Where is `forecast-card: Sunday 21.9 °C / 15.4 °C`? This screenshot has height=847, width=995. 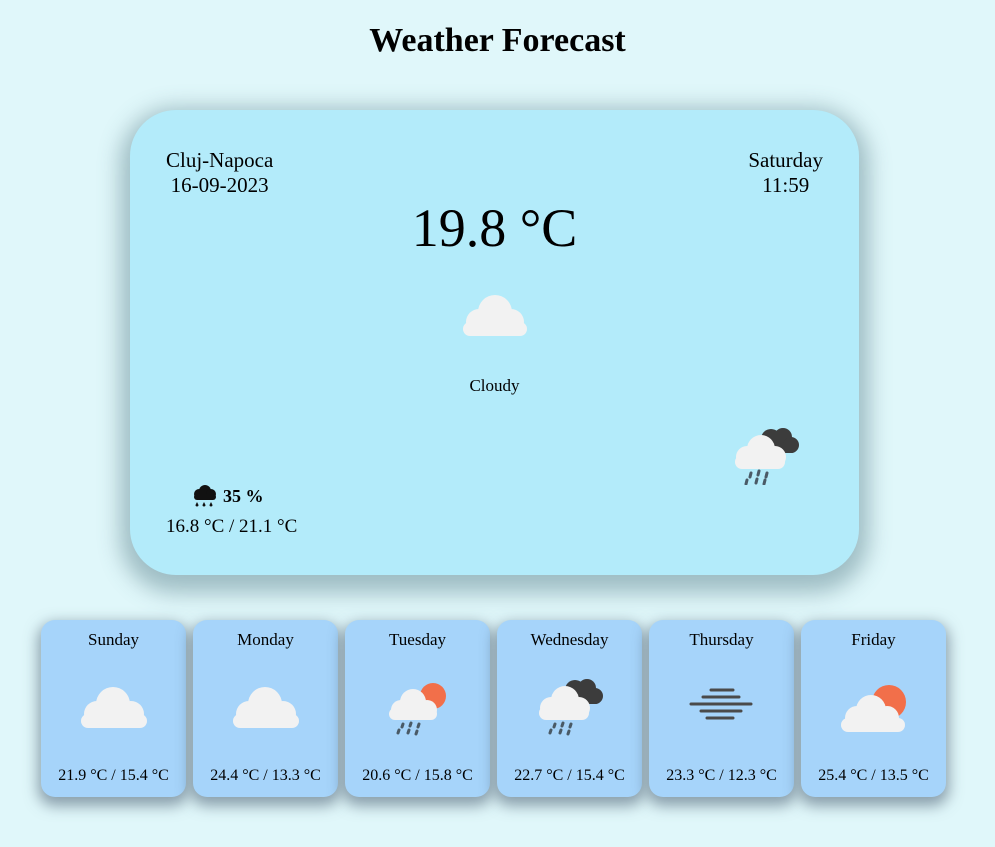 forecast-card: Sunday 21.9 °C / 15.4 °C is located at coordinates (113, 708).